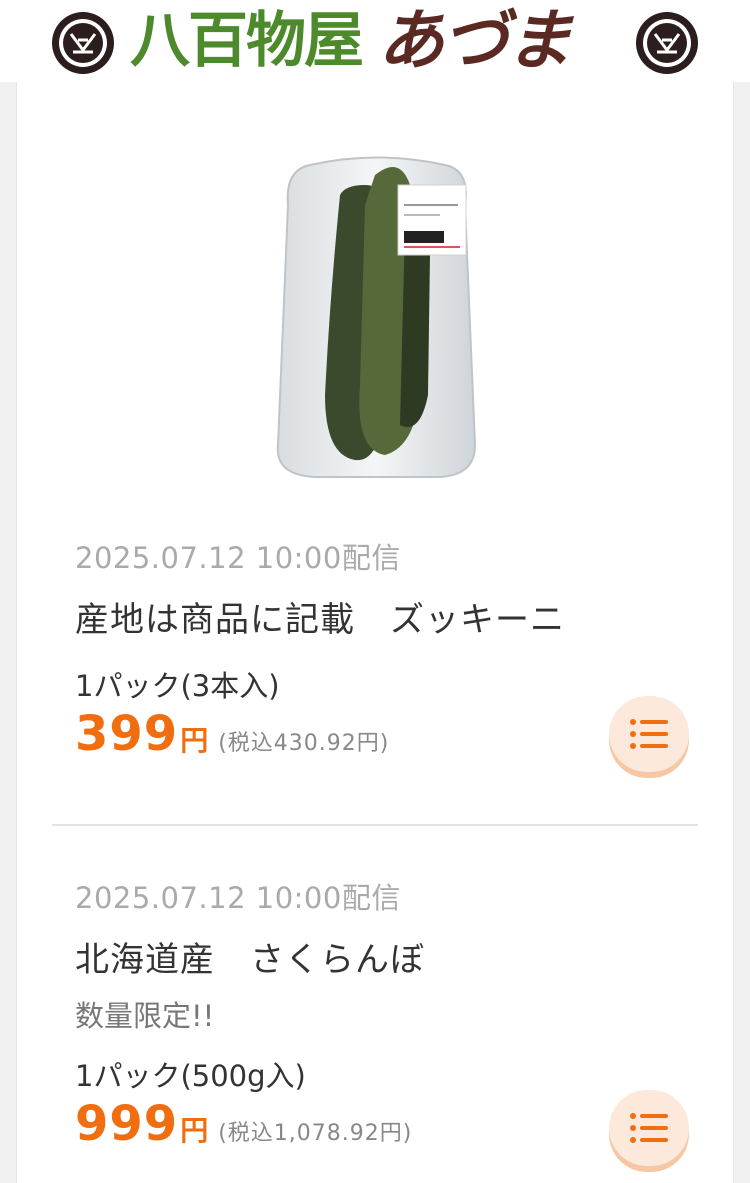 The height and width of the screenshot is (1183, 750). Describe the element at coordinates (375, 825) in the screenshot. I see `item-divider` at that location.